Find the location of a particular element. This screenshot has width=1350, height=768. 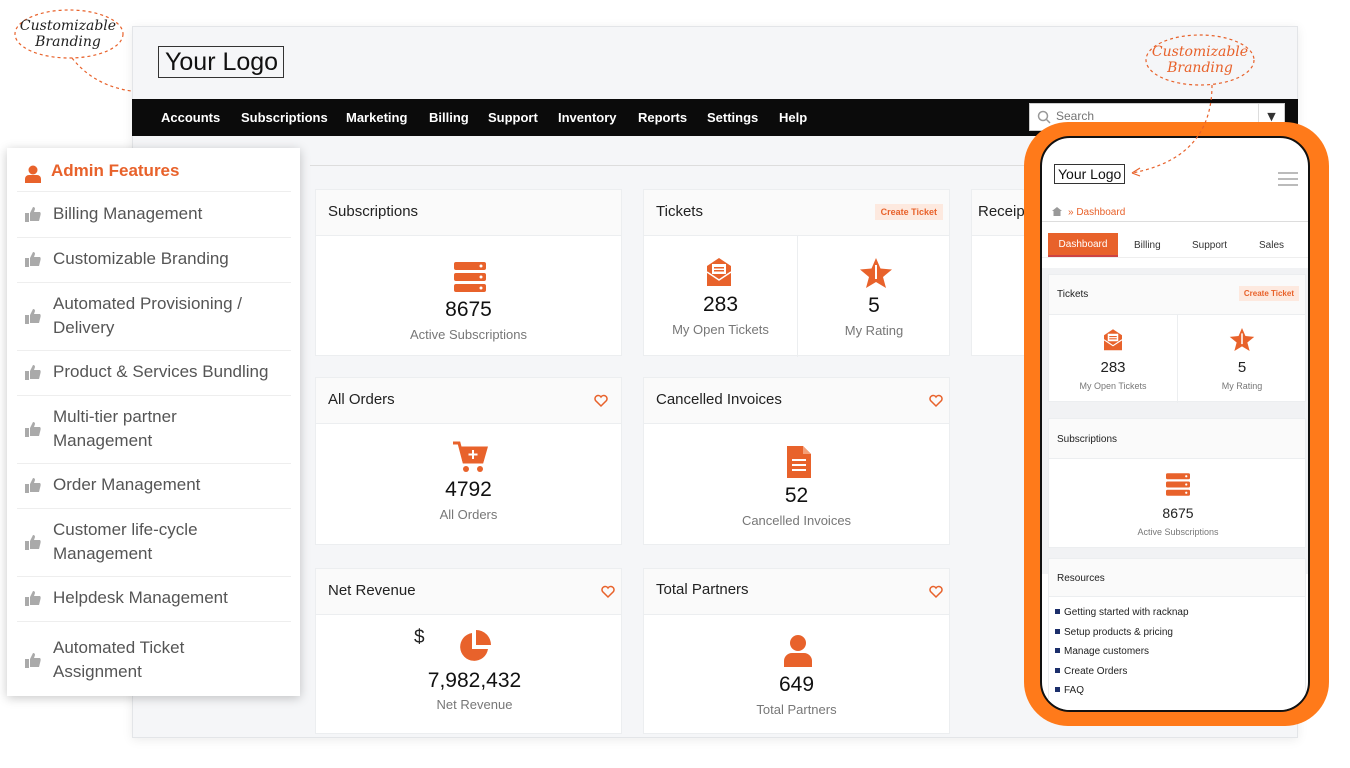

hamburger-menu-icon is located at coordinates (1288, 179).